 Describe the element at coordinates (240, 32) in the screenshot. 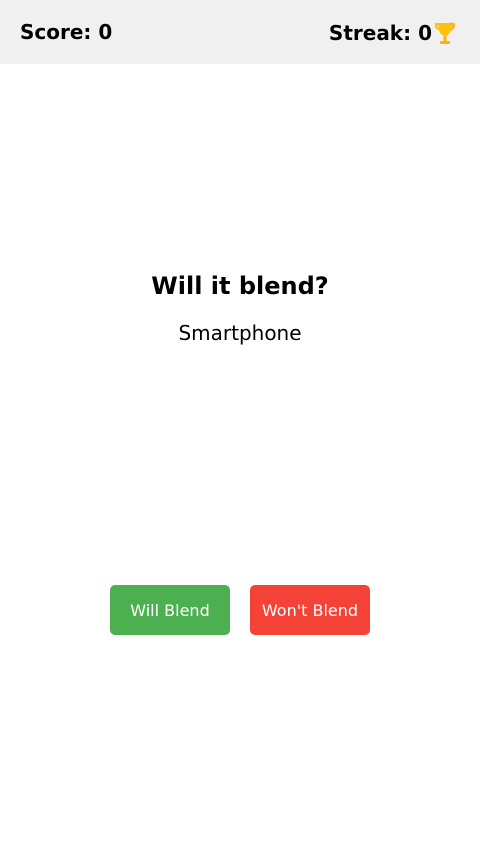

I see `top-bar: Score: 0 Streak: 0` at that location.